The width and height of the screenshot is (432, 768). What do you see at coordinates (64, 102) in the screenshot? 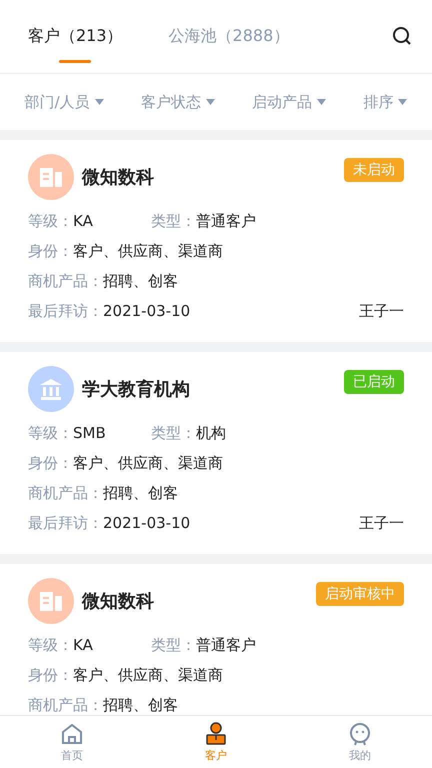
I see `filter-dropdown: 部门/人员` at bounding box center [64, 102].